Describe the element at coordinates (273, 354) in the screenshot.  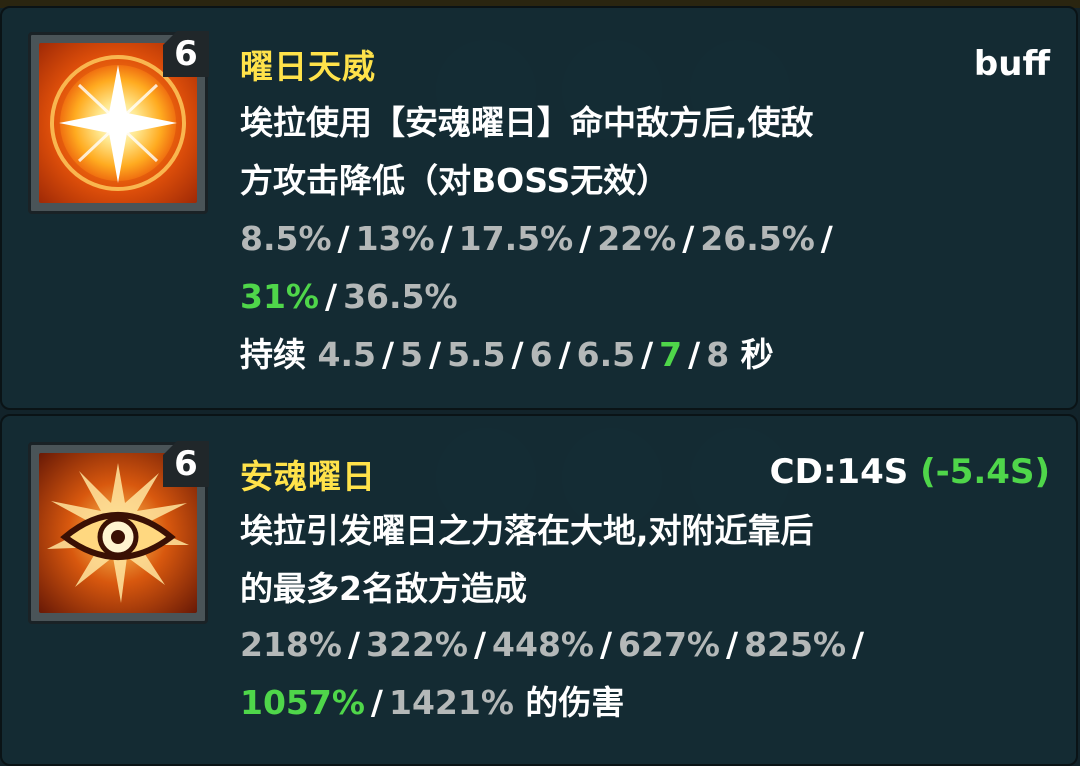
I see `duration-label: 持续` at that location.